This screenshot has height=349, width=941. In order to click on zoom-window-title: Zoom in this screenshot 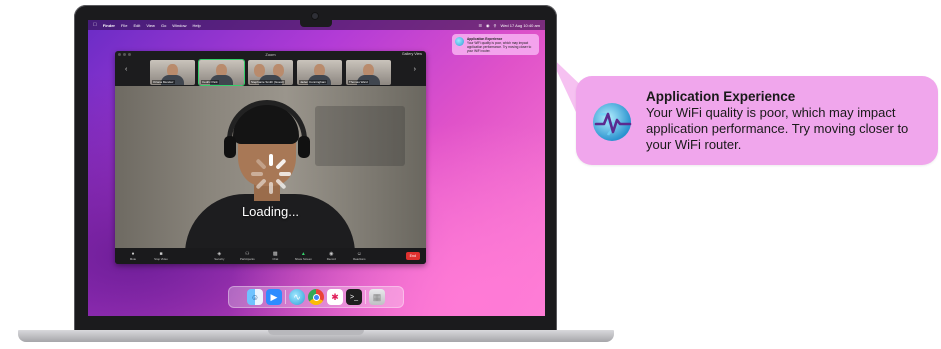, I will do `click(270, 54)`.